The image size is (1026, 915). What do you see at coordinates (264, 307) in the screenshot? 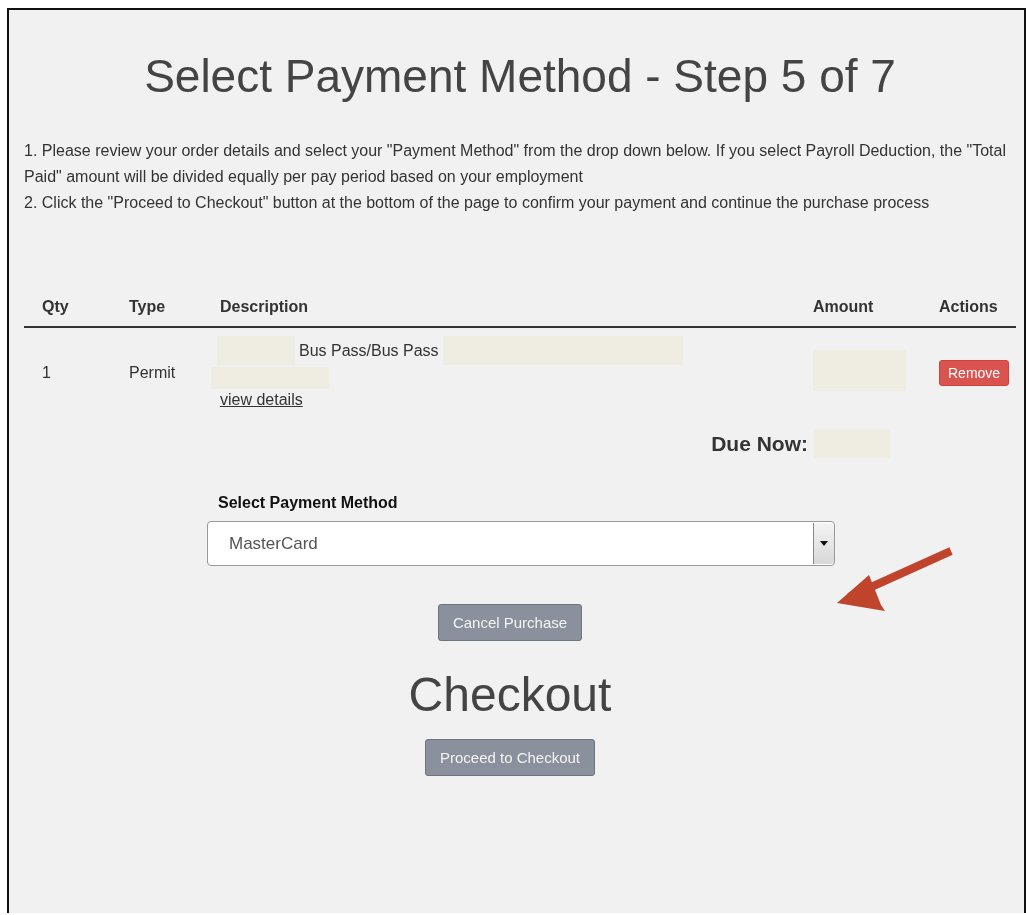
I see `column-header: Description` at bounding box center [264, 307].